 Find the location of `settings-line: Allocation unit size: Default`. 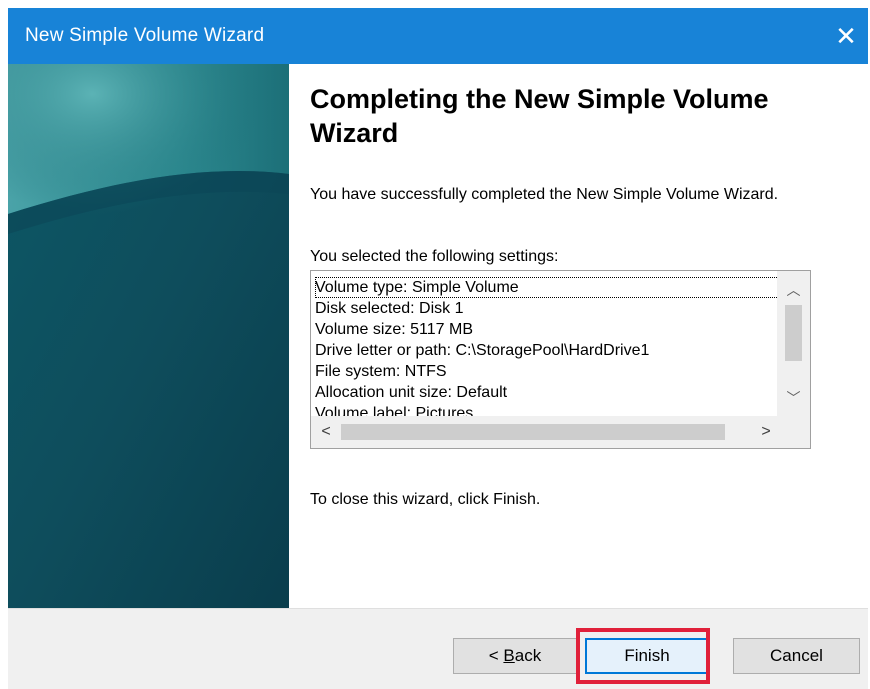

settings-line: Allocation unit size: Default is located at coordinates (547, 392).